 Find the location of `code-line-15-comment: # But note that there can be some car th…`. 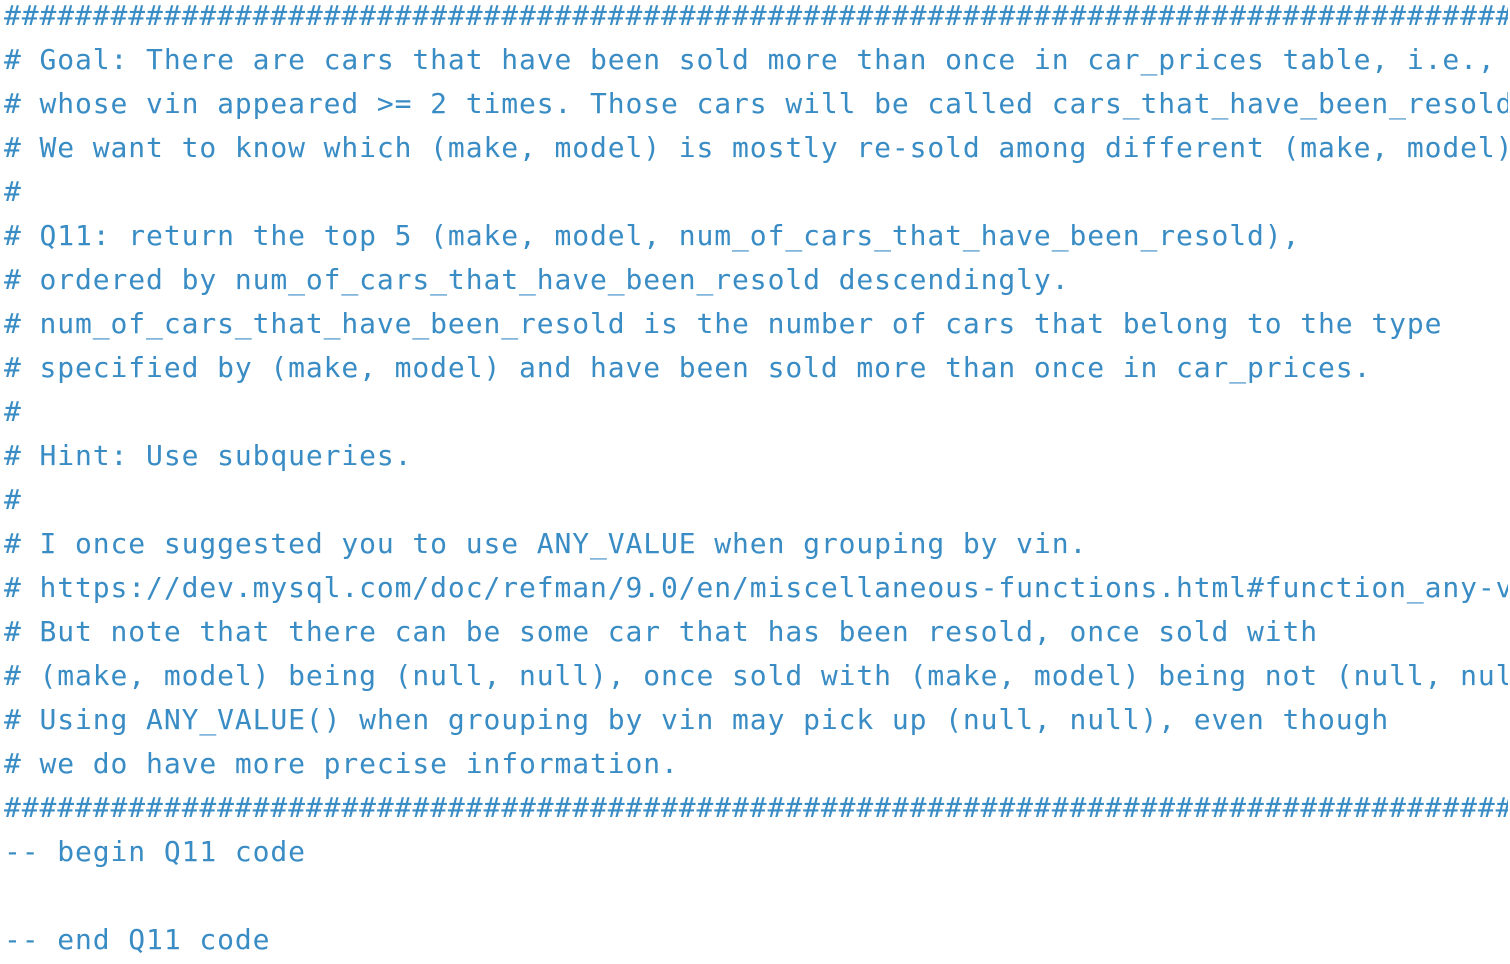

code-line-15-comment: # But note that there can be some car th… is located at coordinates (661, 631).